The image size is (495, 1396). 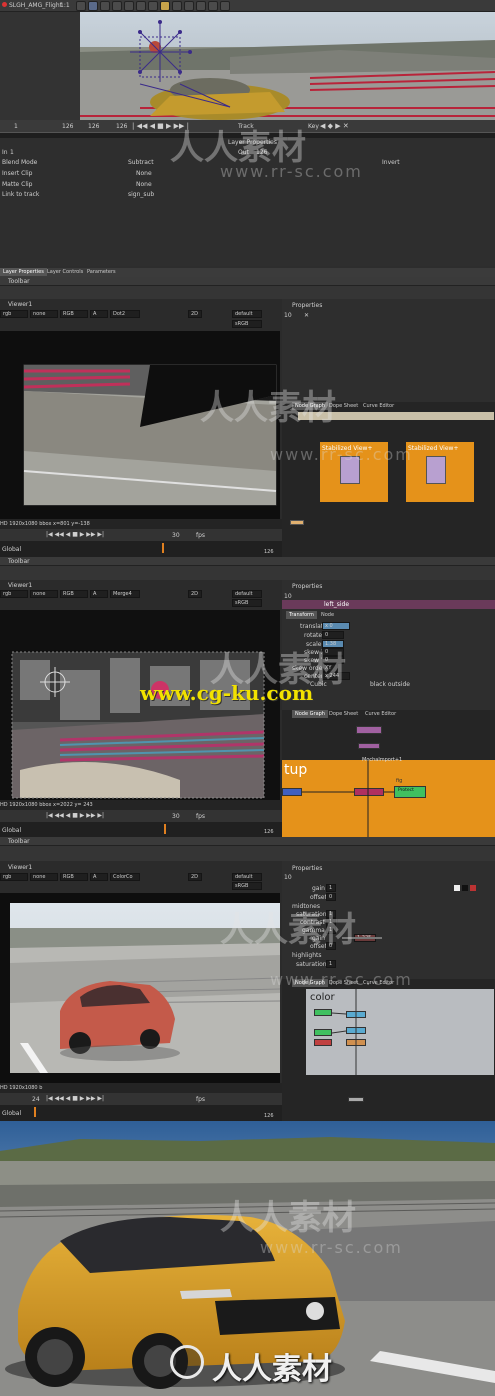 What do you see at coordinates (12, 152) in the screenshot?
I see `in-value: 1` at bounding box center [12, 152].